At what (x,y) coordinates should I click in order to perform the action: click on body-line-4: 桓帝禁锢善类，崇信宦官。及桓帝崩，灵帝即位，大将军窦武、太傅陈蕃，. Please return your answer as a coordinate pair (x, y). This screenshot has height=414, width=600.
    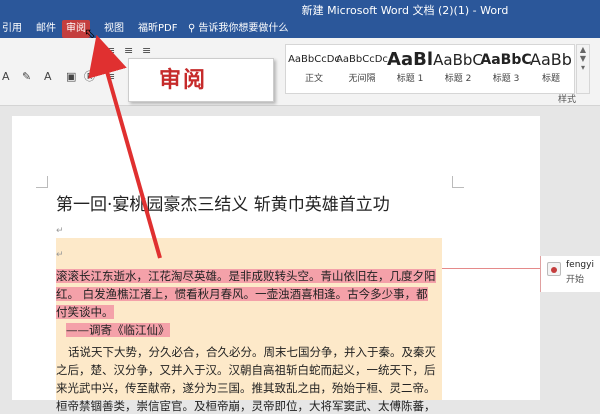
    Looking at the image, I should click on (246, 406).